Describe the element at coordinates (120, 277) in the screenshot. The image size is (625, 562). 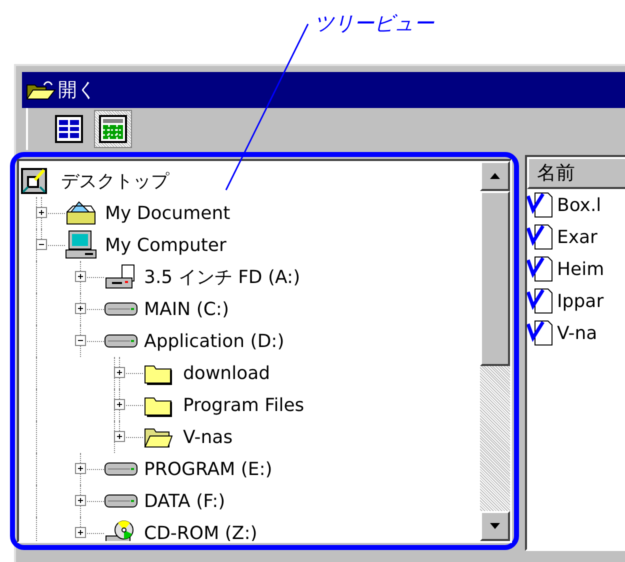
I see `floppy-drive-icon` at that location.